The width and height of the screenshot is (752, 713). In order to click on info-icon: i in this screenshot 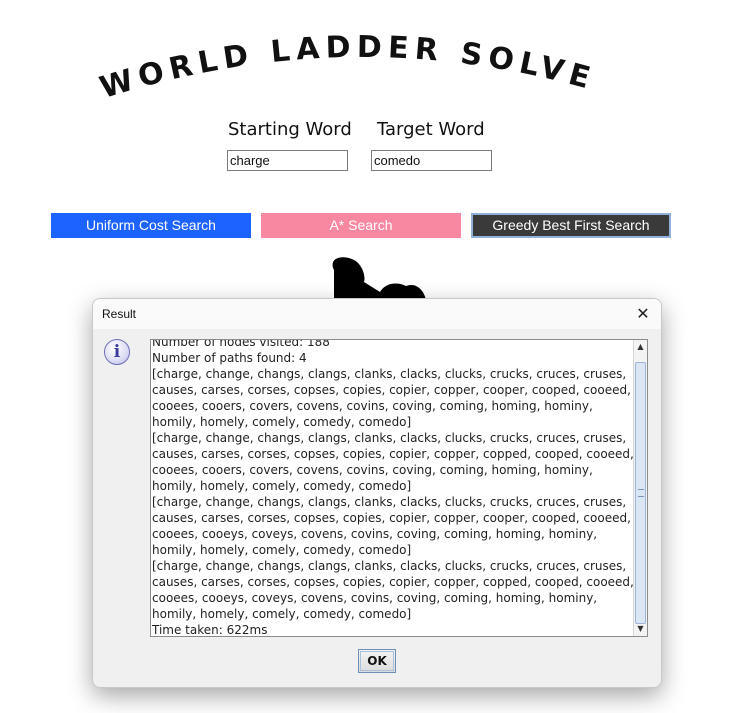, I will do `click(117, 352)`.